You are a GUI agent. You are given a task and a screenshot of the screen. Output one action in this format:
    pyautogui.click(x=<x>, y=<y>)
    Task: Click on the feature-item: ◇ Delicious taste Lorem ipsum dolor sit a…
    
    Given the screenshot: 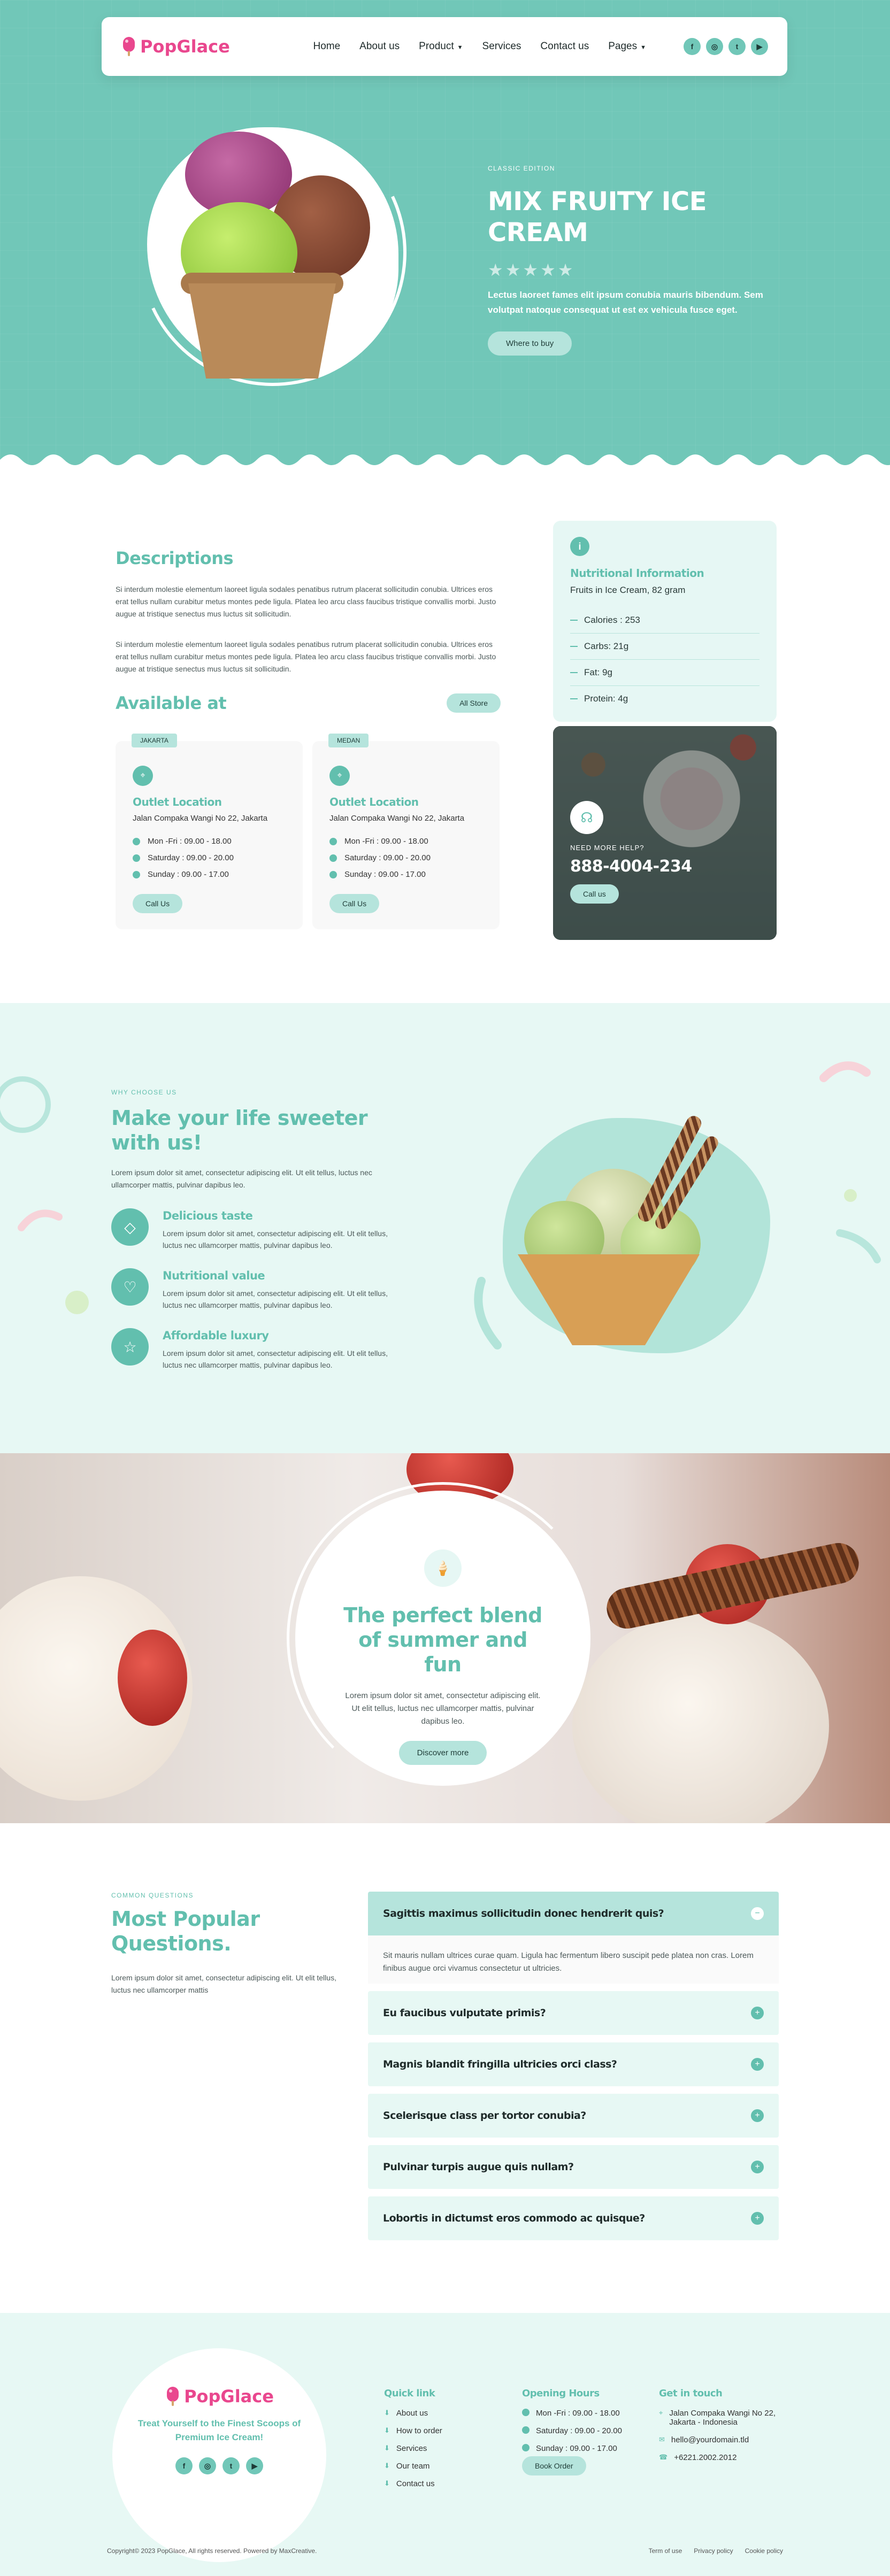 What is the action you would take?
    pyautogui.click(x=258, y=1229)
    